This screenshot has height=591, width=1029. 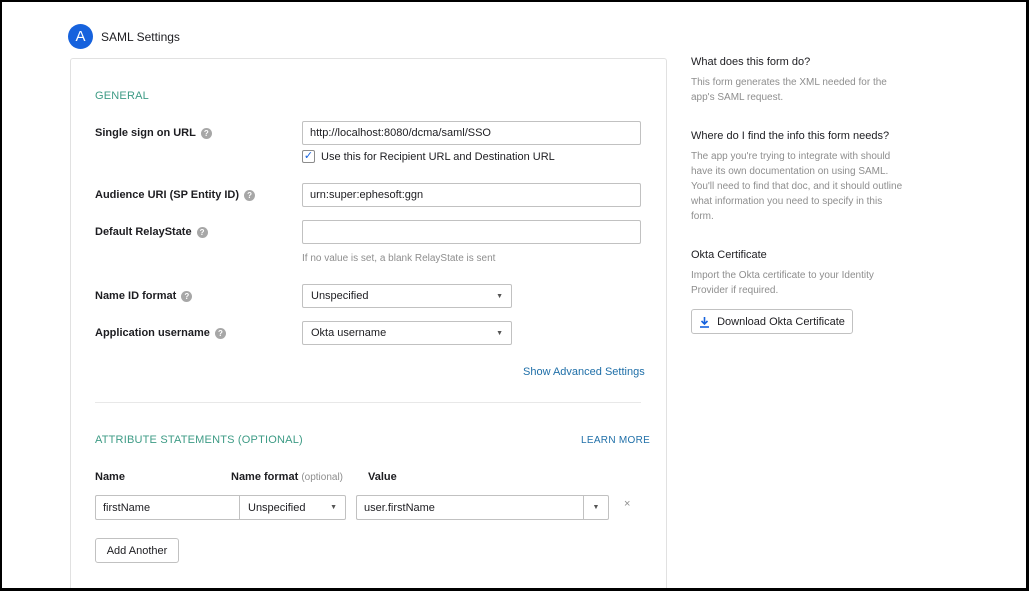 What do you see at coordinates (407, 333) in the screenshot?
I see `app-username-select: Okta username ▼` at bounding box center [407, 333].